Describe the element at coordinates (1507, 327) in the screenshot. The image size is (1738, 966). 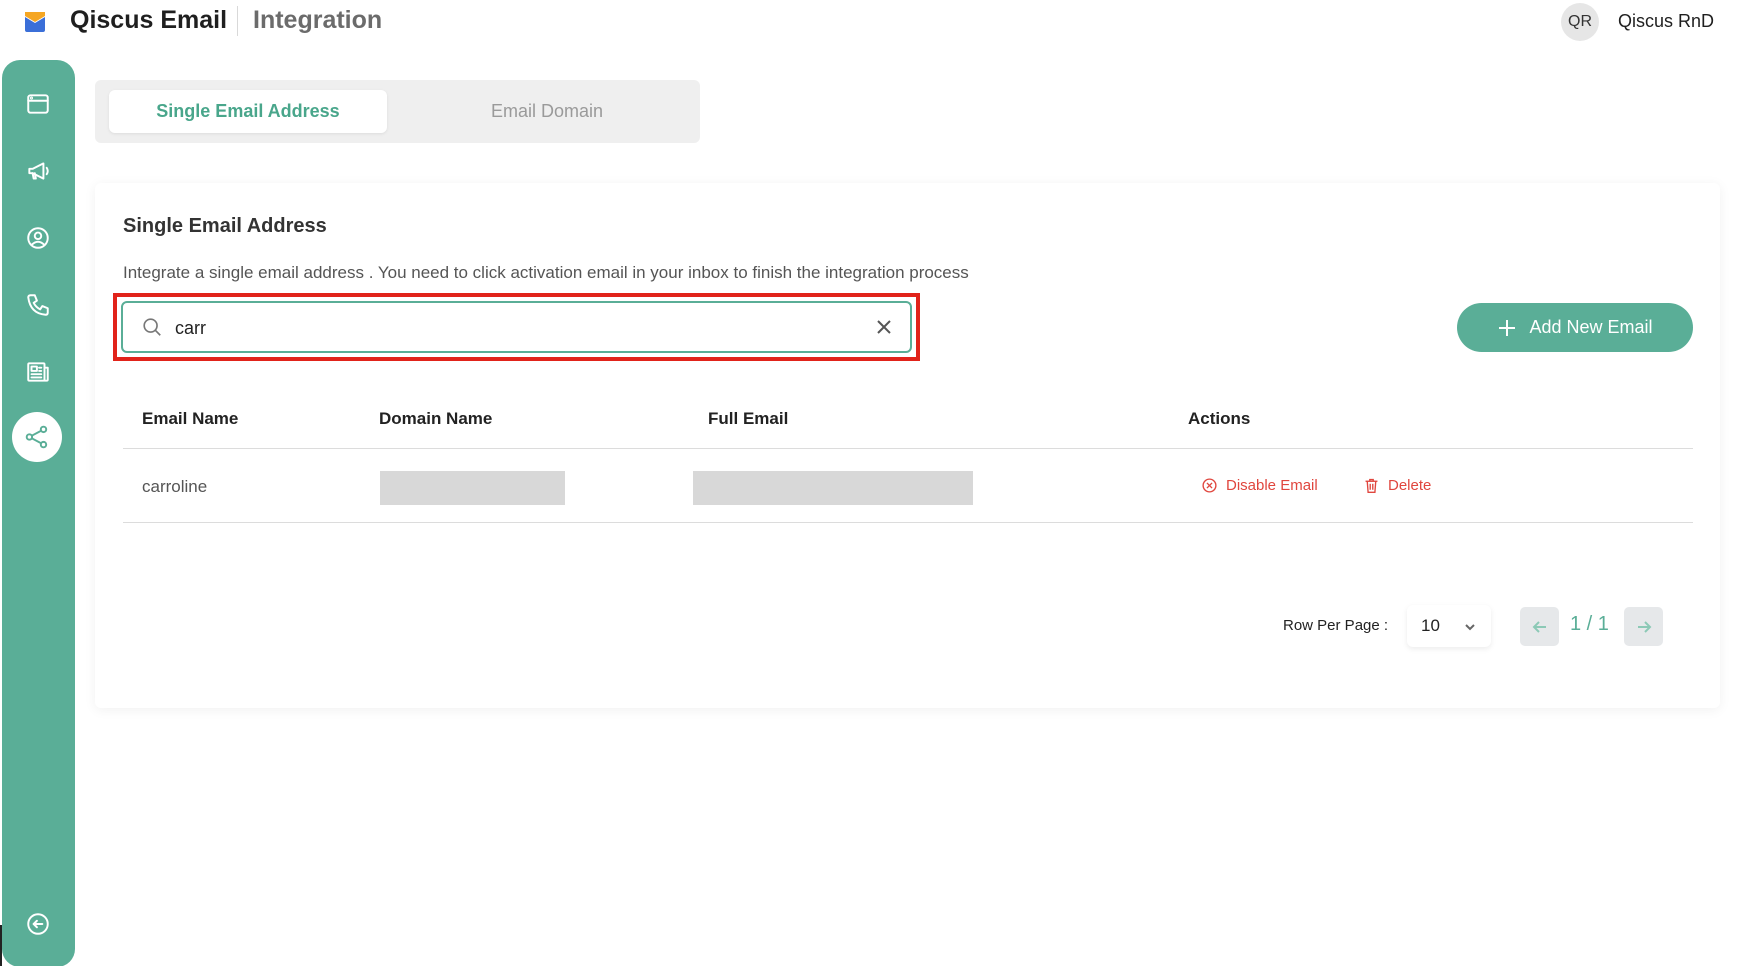
I see `plus-icon` at that location.